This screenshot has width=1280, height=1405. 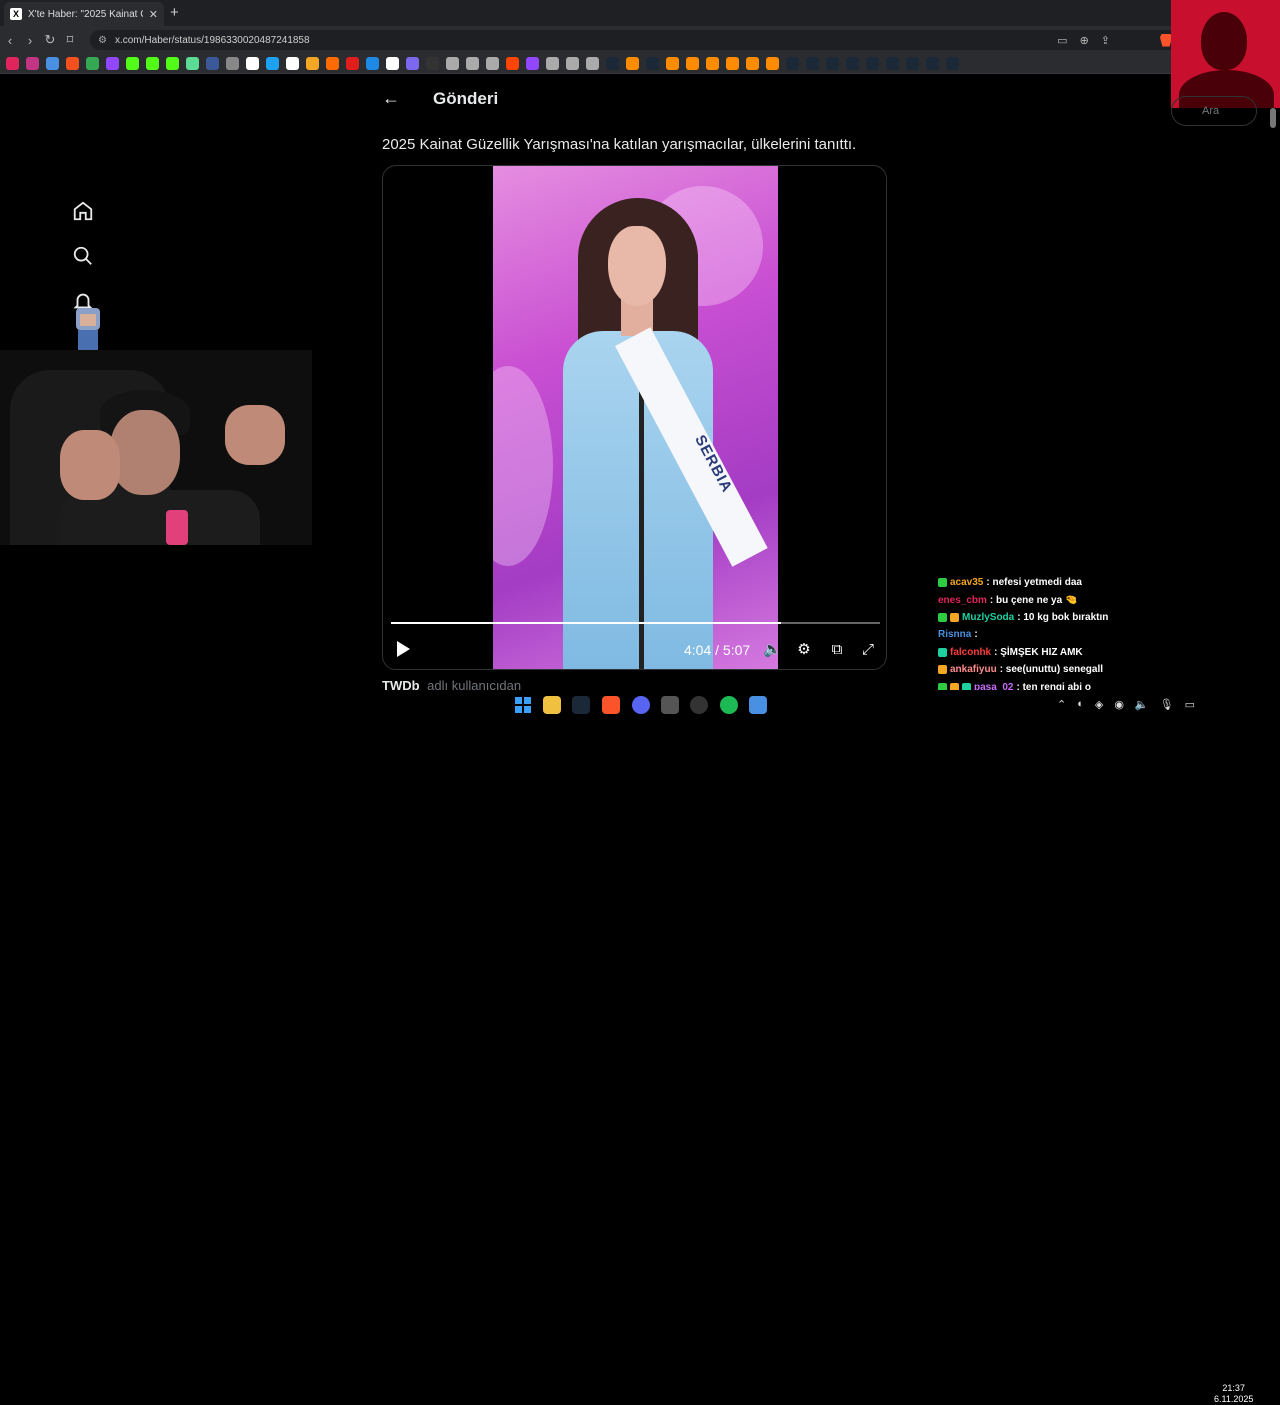 I want to click on back-nav-icon: ‹, so click(x=10, y=40).